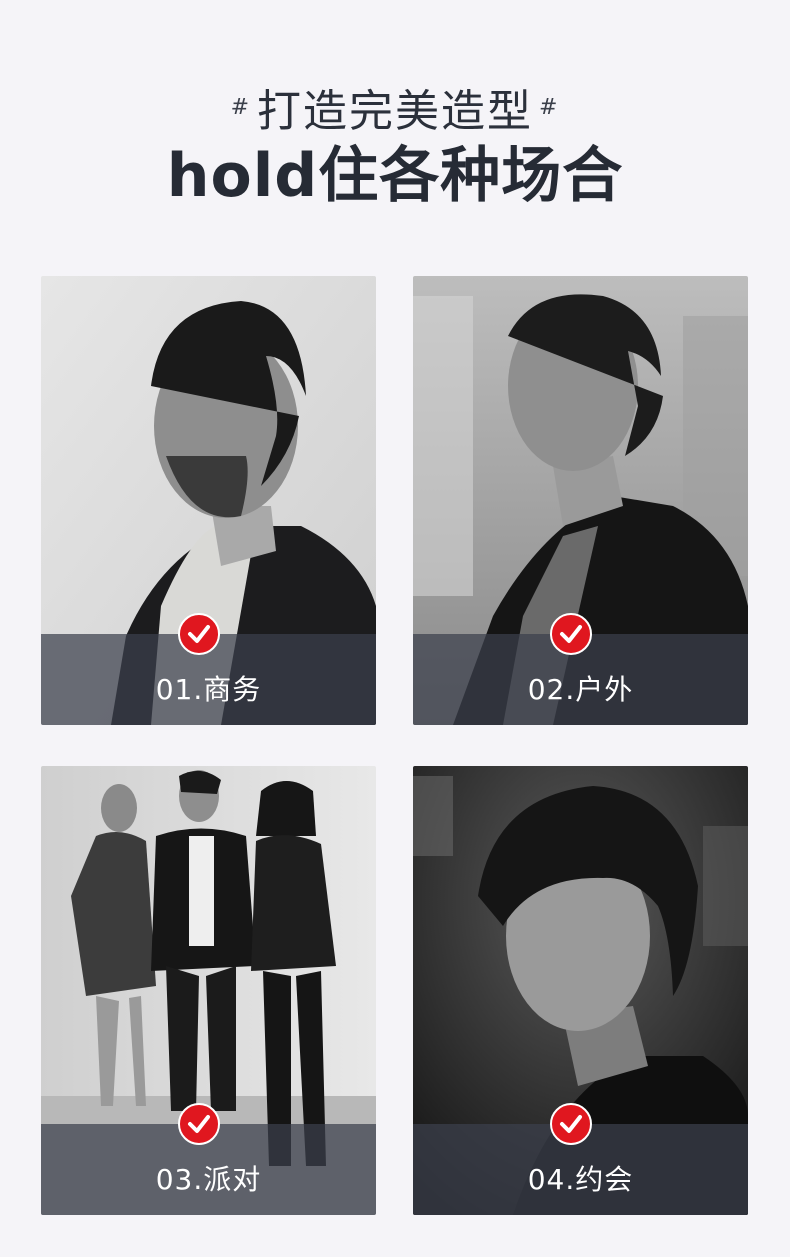 The height and width of the screenshot is (1257, 790). Describe the element at coordinates (208, 1179) in the screenshot. I see `card-caption: 03.派对` at that location.